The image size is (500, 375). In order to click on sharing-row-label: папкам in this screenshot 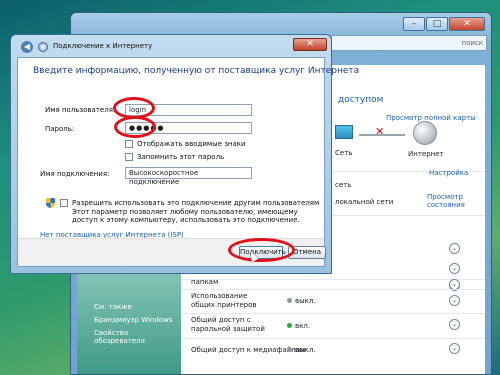, I will do `click(205, 282)`.